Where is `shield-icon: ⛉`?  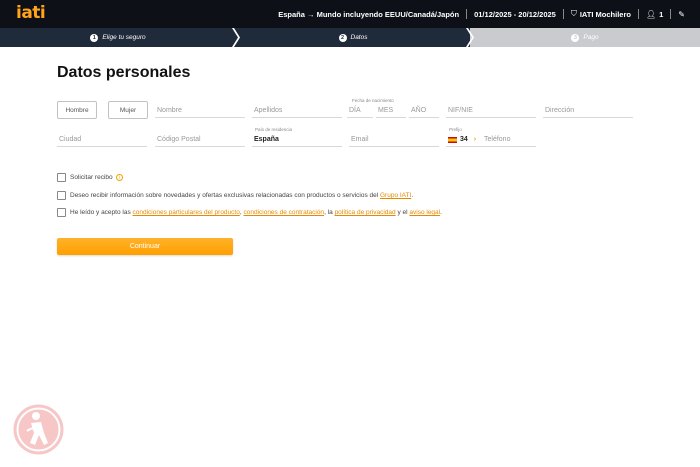 shield-icon: ⛉ is located at coordinates (573, 13).